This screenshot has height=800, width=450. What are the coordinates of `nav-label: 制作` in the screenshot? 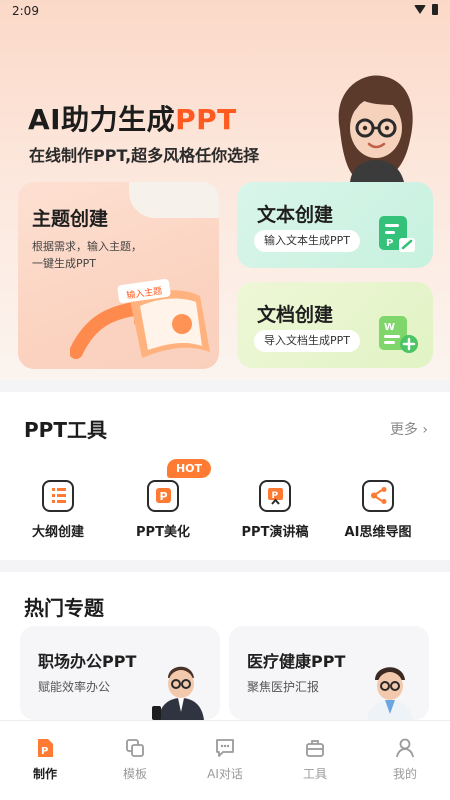 It's located at (44, 774).